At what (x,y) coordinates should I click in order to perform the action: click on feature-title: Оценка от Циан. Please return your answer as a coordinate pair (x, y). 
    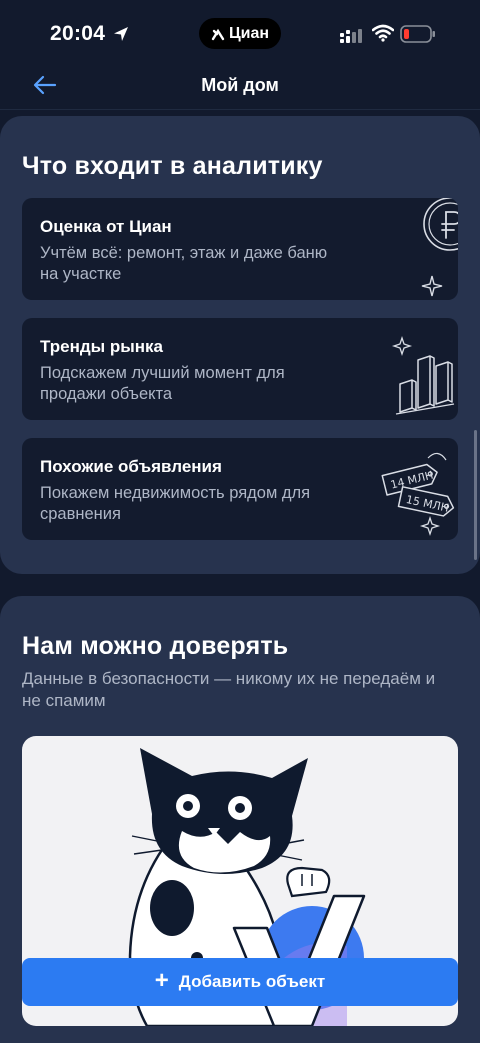
    Looking at the image, I should click on (106, 226).